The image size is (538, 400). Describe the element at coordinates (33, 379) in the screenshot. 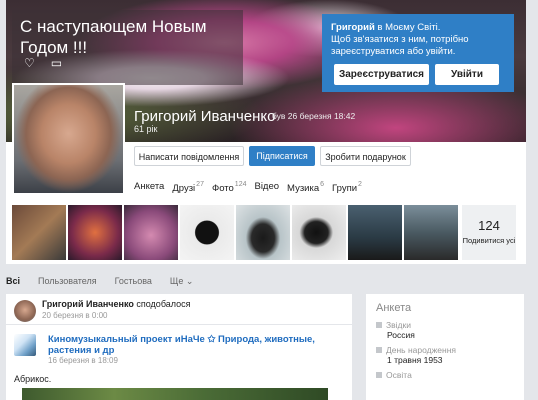

I see `post-text: Абрикос.` at that location.